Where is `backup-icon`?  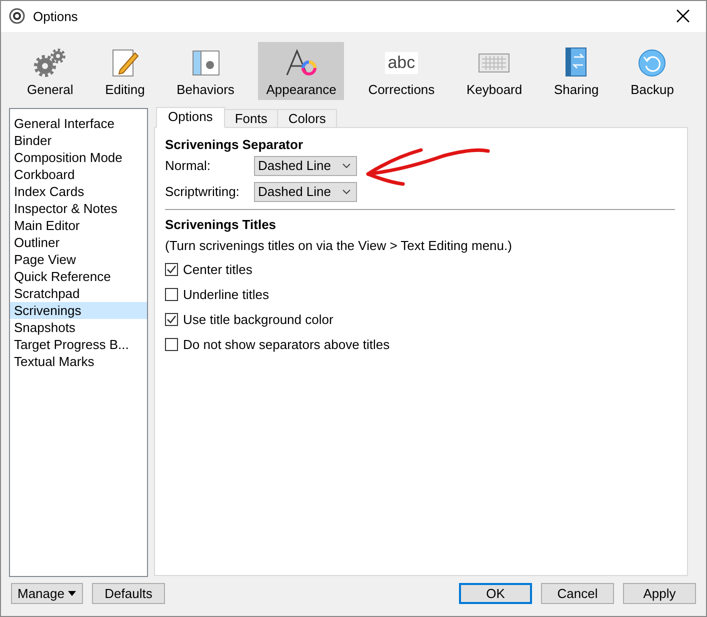 backup-icon is located at coordinates (652, 63).